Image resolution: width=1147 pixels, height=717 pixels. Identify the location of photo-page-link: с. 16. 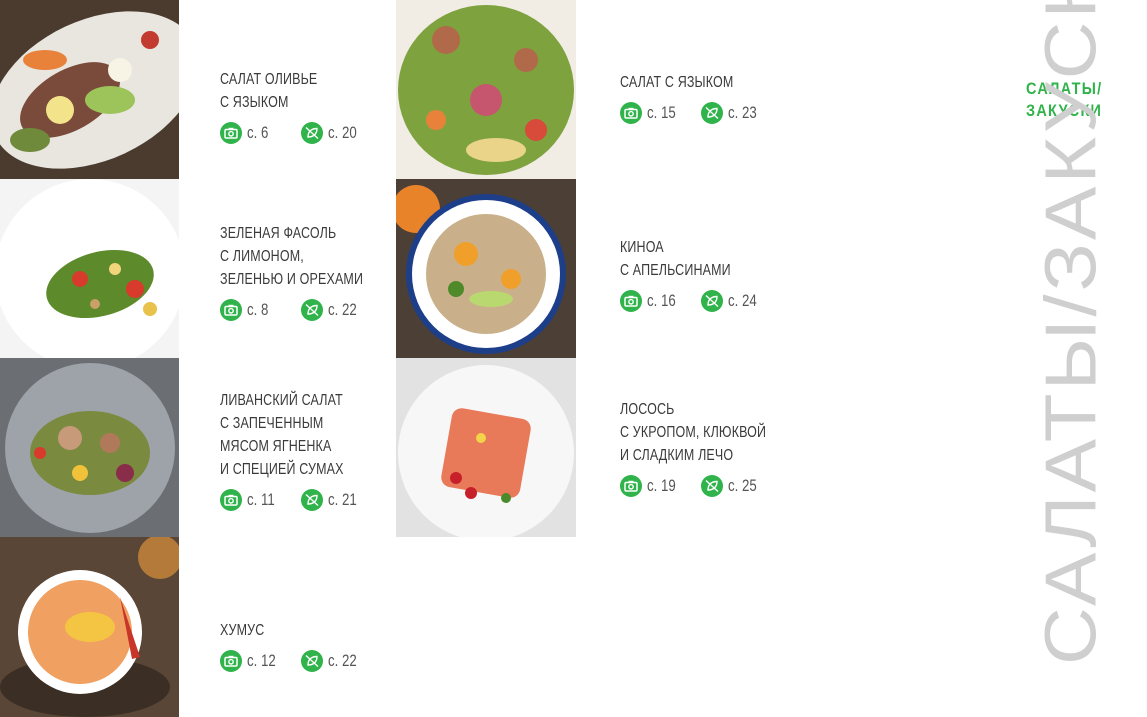
(653, 301).